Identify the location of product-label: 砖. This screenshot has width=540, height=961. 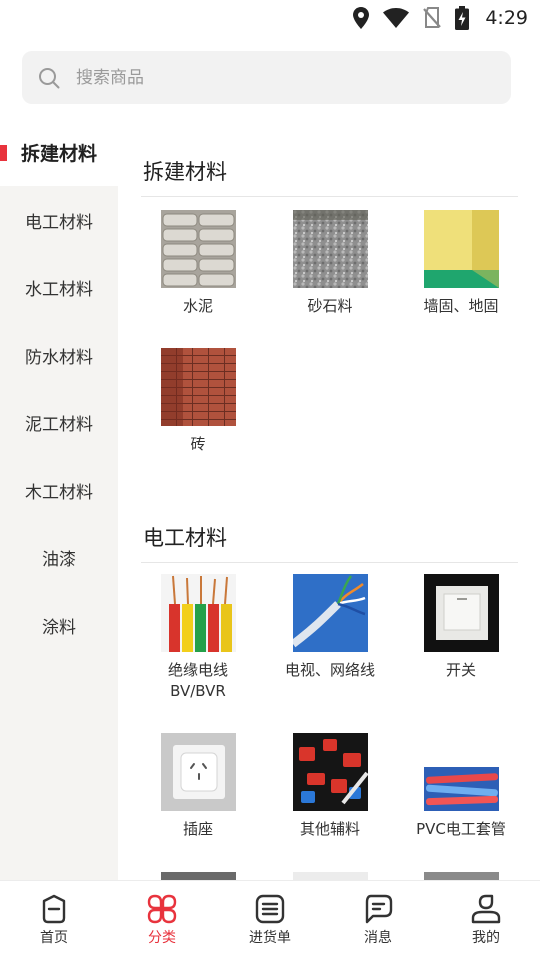
(198, 444).